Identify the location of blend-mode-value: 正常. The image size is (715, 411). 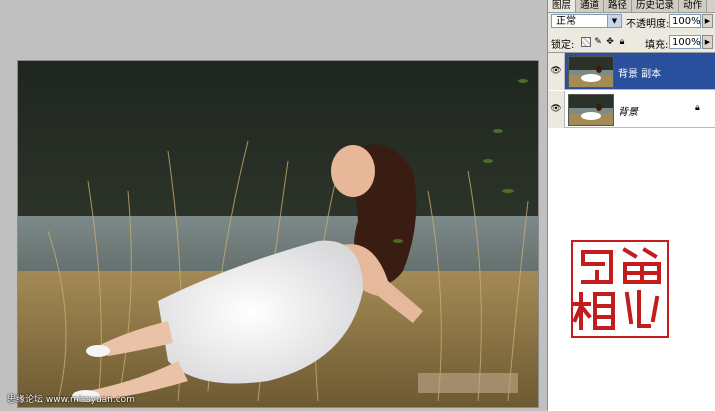
(566, 21).